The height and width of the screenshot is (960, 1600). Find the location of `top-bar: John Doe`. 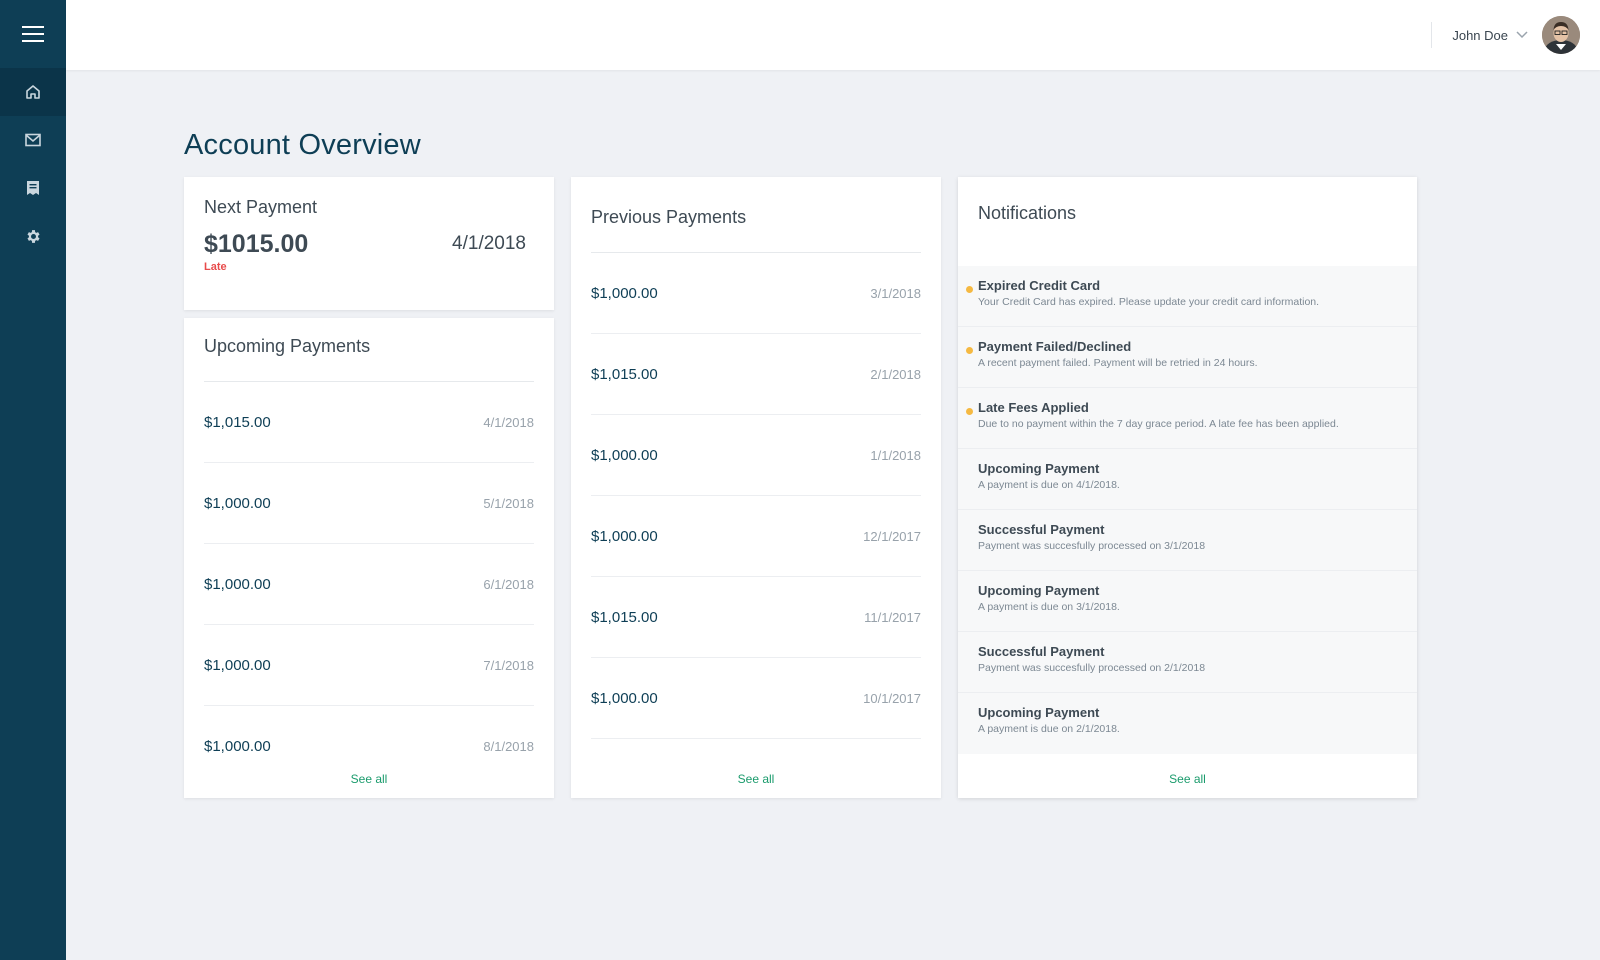

top-bar: John Doe is located at coordinates (833, 35).